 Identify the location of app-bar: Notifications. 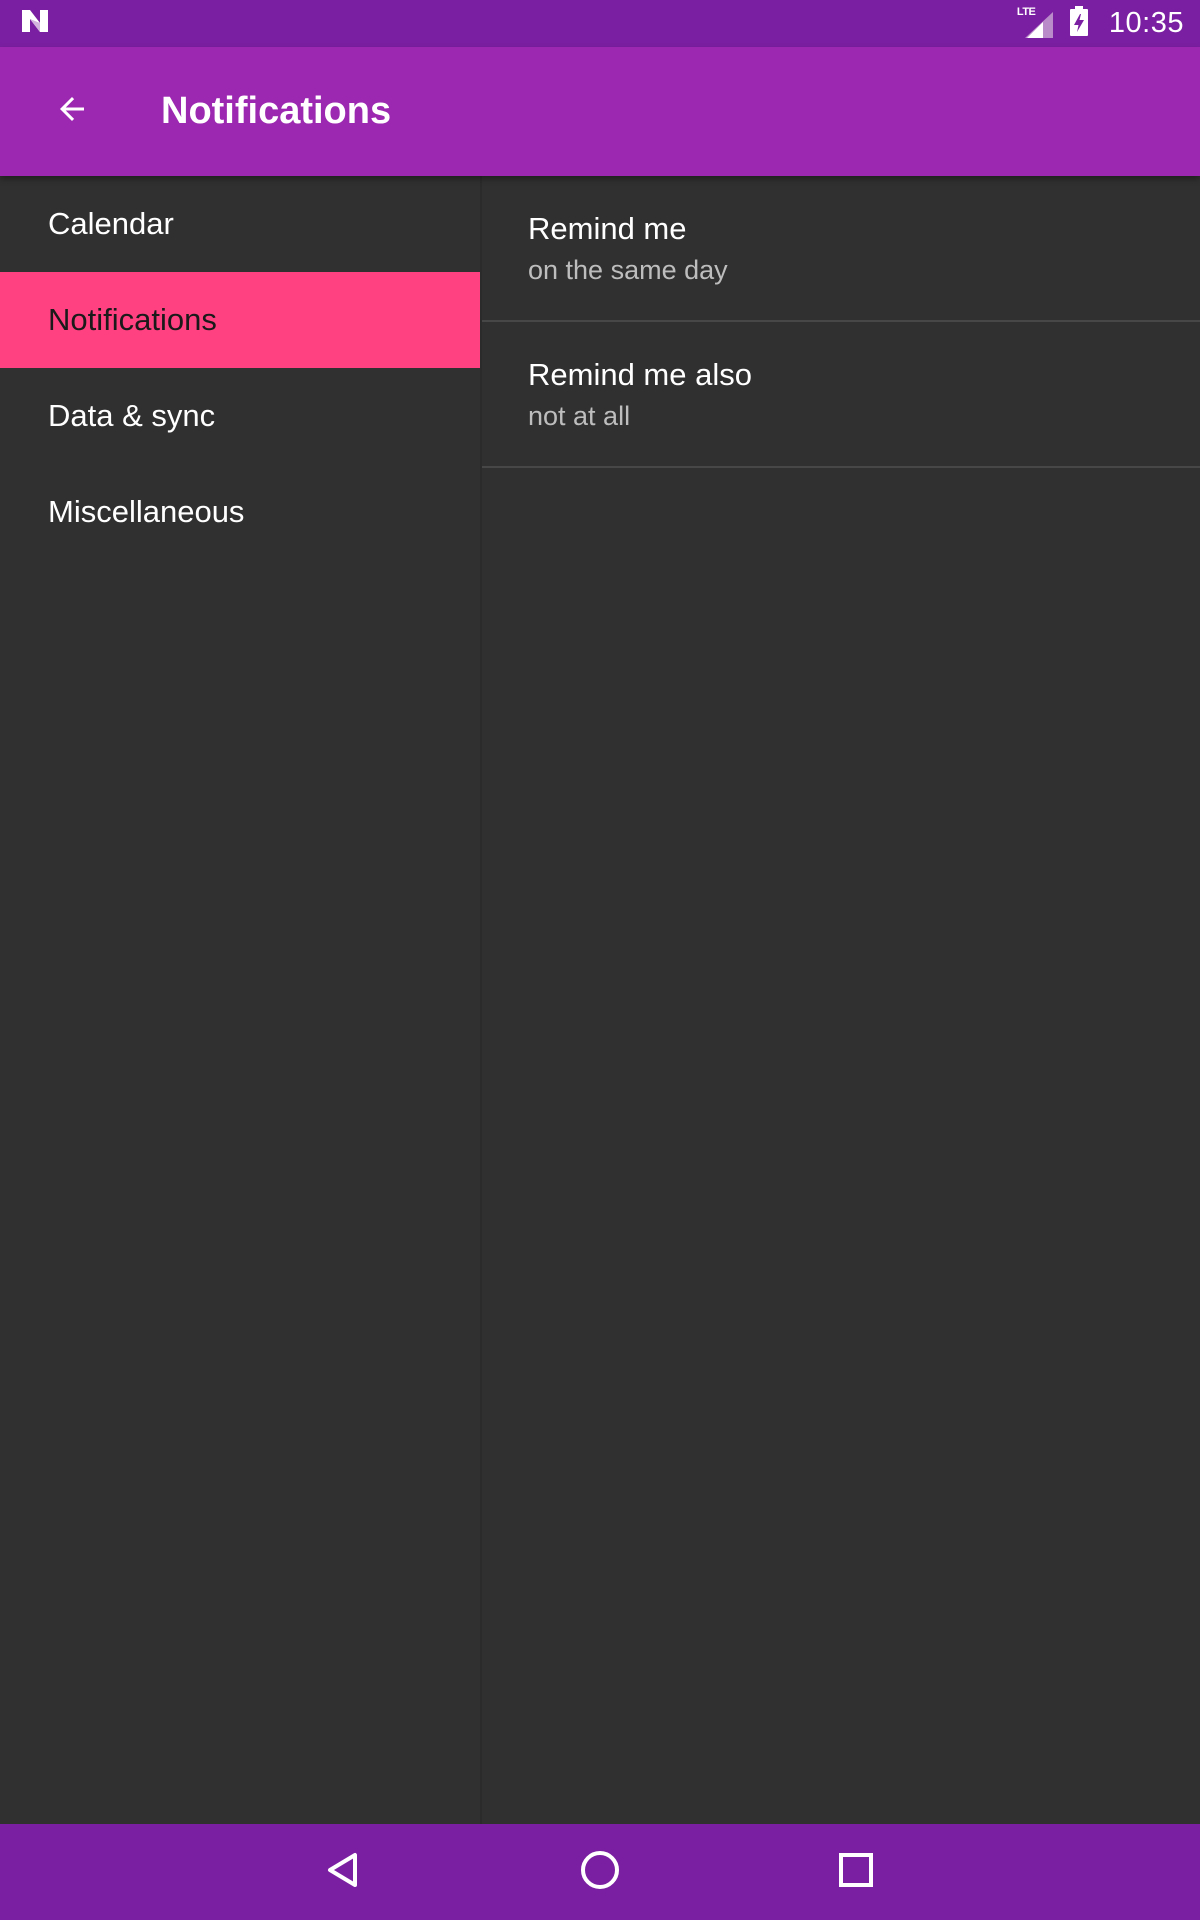
(600, 111).